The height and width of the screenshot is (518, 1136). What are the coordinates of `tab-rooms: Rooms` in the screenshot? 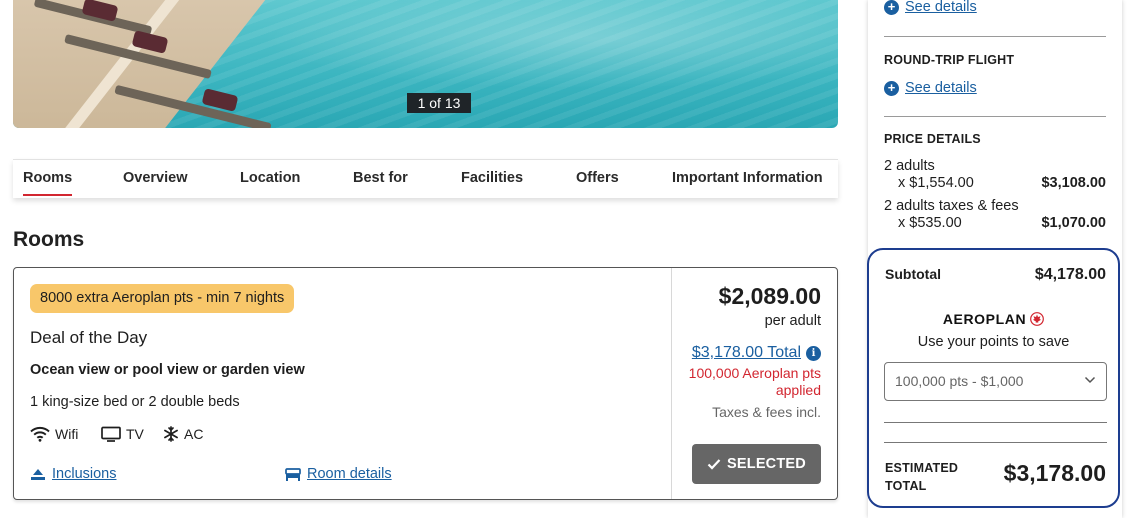 It's located at (48, 179).